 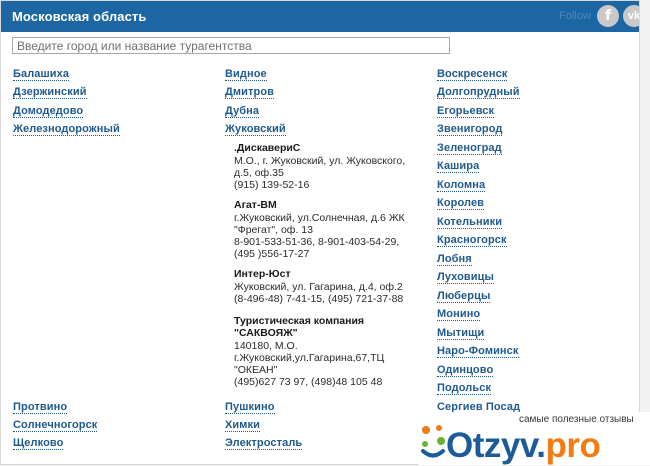 I want to click on otzyv-logo-text: Otzyv.pro, so click(x=523, y=446).